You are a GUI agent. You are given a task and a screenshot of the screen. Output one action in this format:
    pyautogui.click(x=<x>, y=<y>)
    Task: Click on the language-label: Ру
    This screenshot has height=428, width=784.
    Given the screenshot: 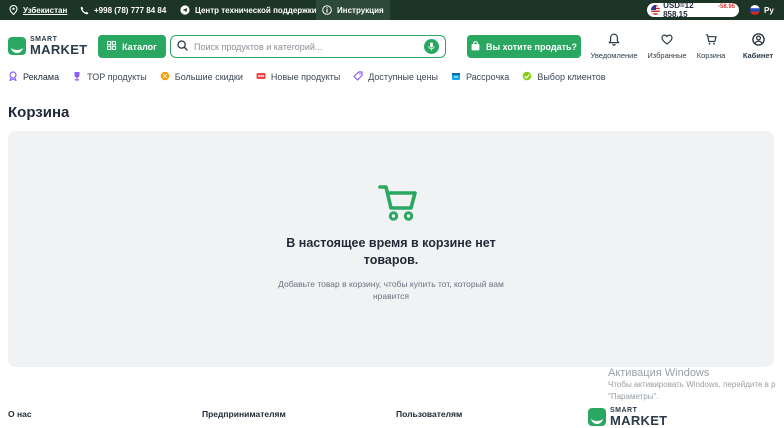 What is the action you would take?
    pyautogui.click(x=769, y=10)
    